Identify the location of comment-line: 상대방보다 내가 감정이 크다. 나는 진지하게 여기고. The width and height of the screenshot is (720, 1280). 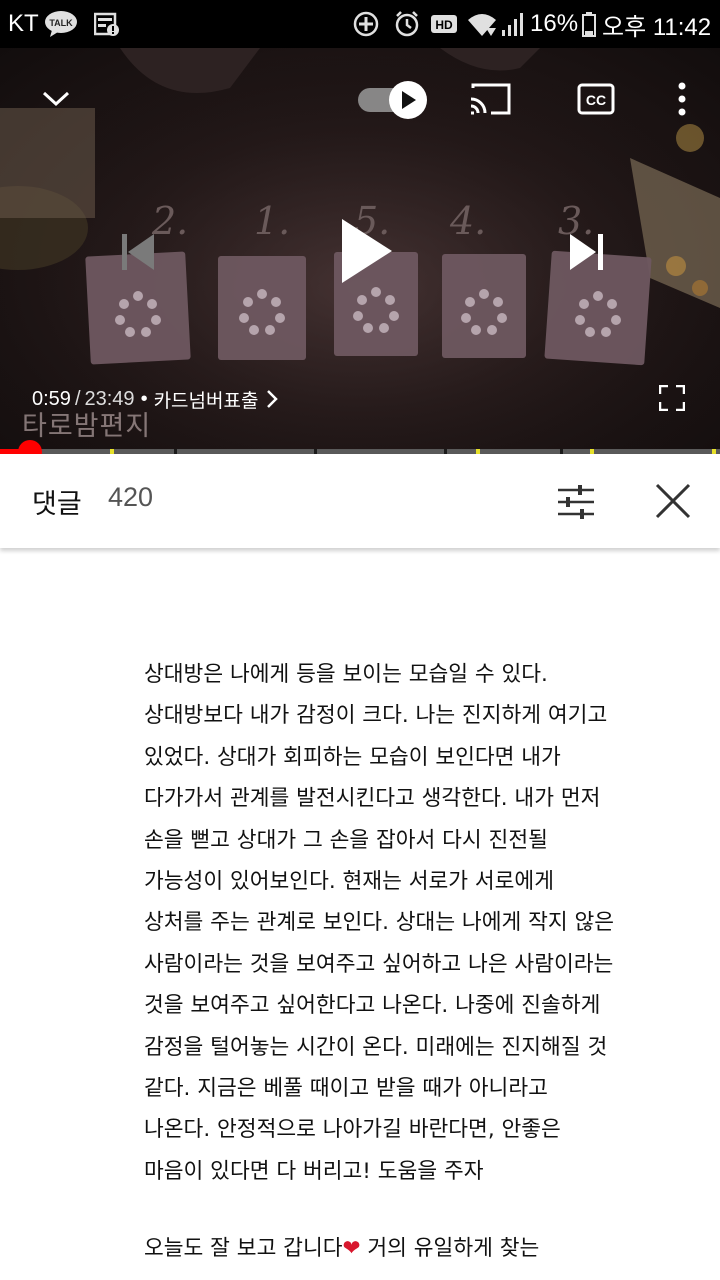
(376, 716).